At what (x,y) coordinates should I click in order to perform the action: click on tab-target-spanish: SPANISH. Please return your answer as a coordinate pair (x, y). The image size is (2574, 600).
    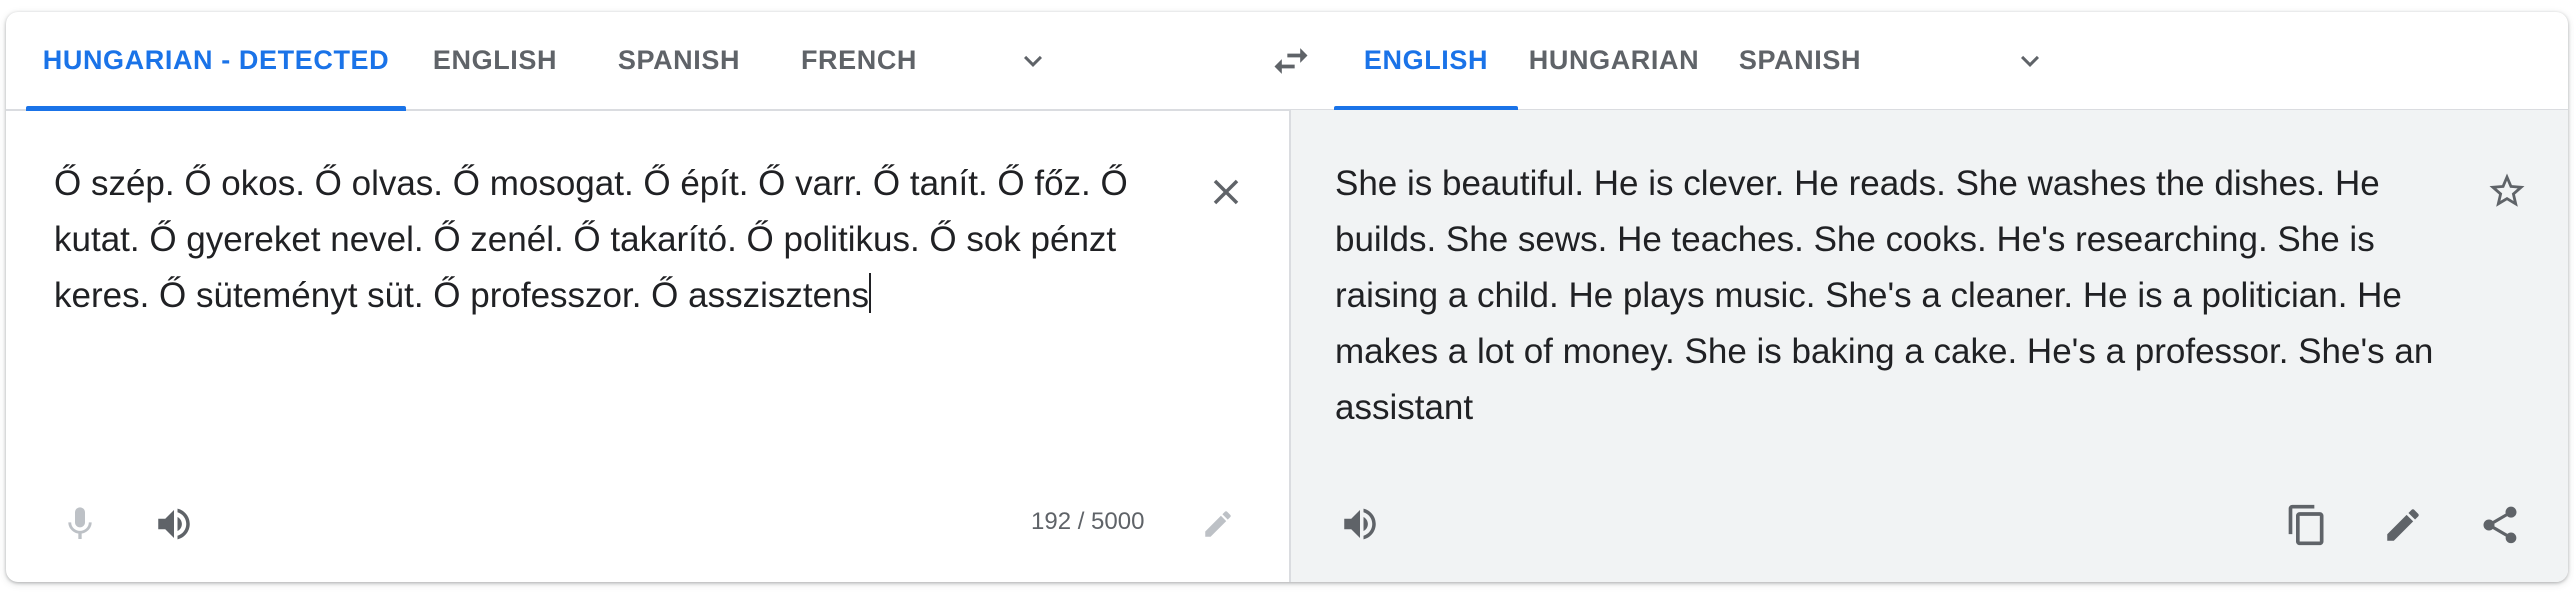
    Looking at the image, I should click on (1800, 60).